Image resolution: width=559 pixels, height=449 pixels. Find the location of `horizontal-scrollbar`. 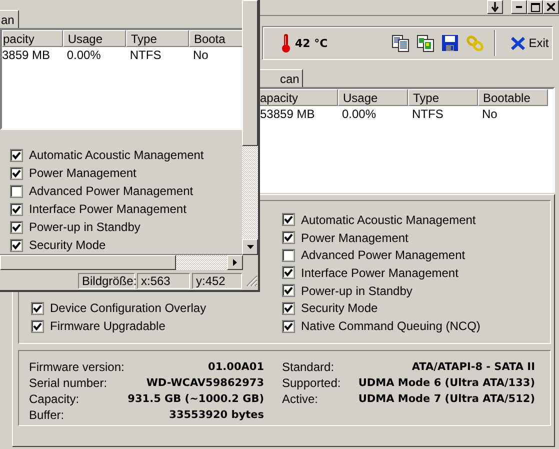

horizontal-scrollbar is located at coordinates (121, 262).